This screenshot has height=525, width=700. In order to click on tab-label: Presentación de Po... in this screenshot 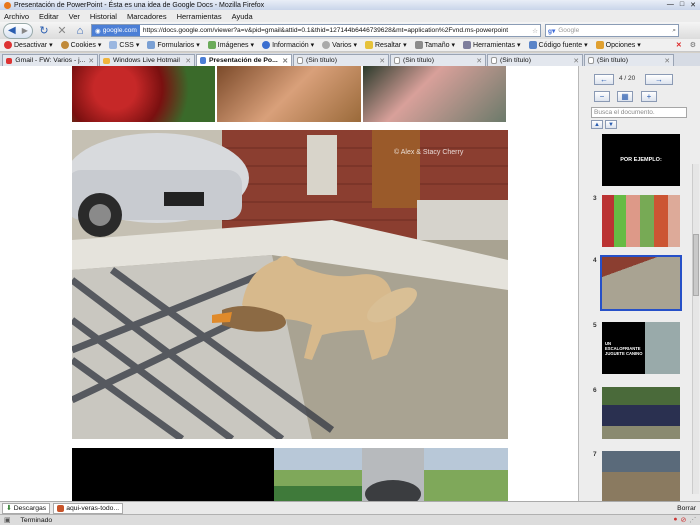, I will do `click(243, 60)`.